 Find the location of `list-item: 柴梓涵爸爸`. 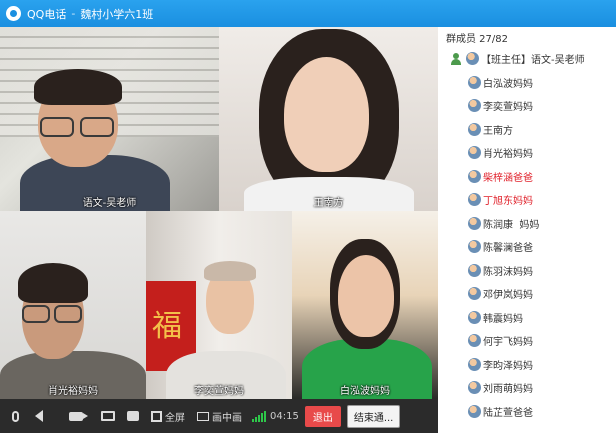

list-item: 柴梓涵爸爸 is located at coordinates (527, 177).